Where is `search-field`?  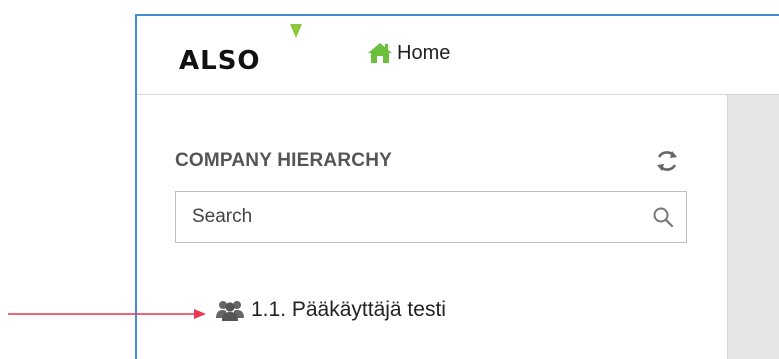
search-field is located at coordinates (431, 217).